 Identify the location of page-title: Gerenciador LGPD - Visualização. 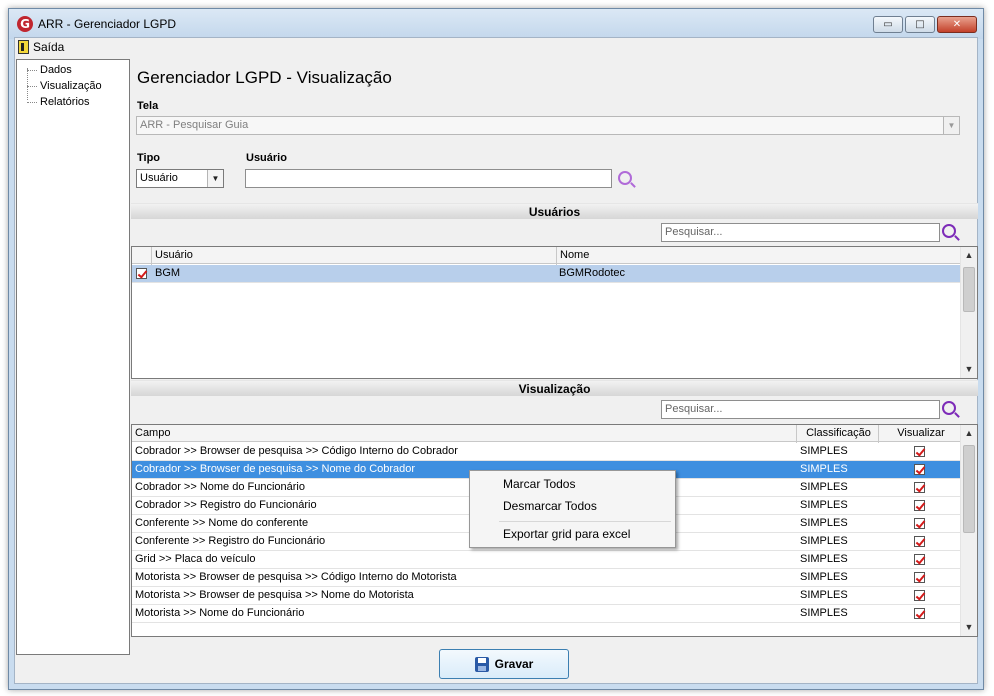
(264, 77).